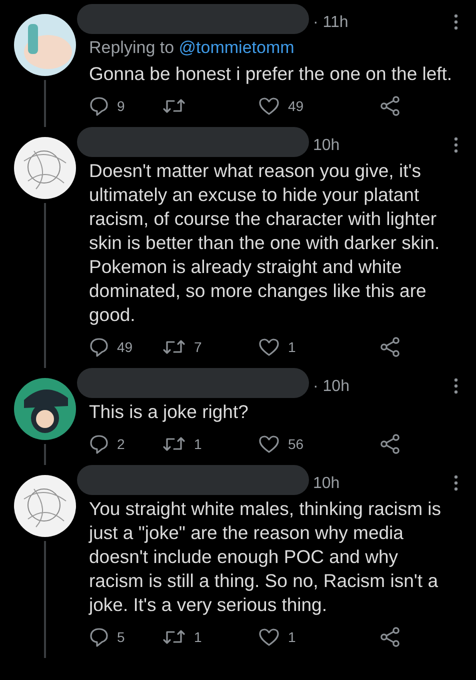  Describe the element at coordinates (271, 74) in the screenshot. I see `tweet-text: Gonna be honest i prefer the one on the left.` at that location.